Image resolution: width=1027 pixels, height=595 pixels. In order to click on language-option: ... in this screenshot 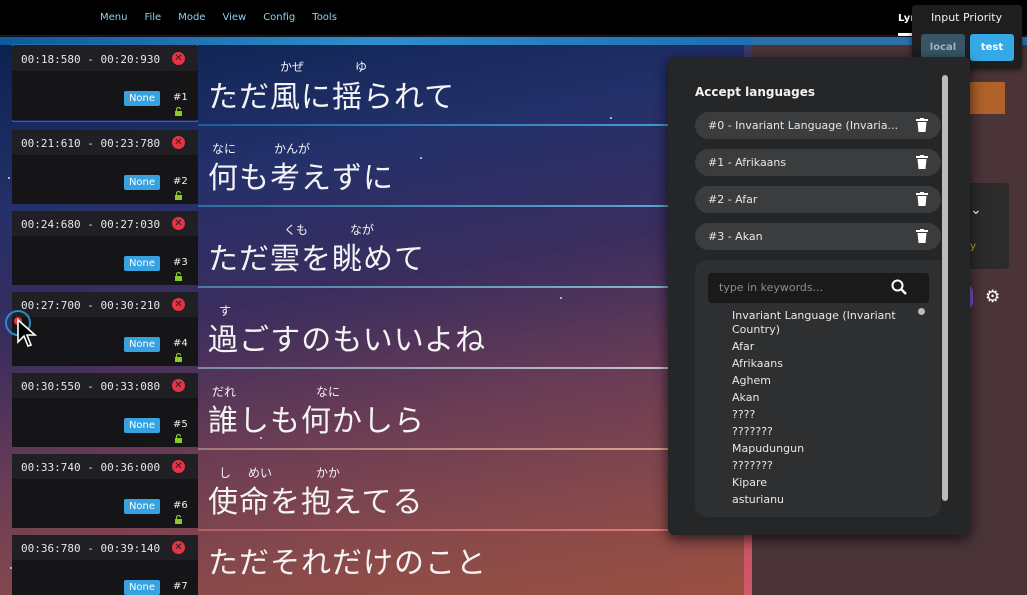, I will do `click(822, 513)`.